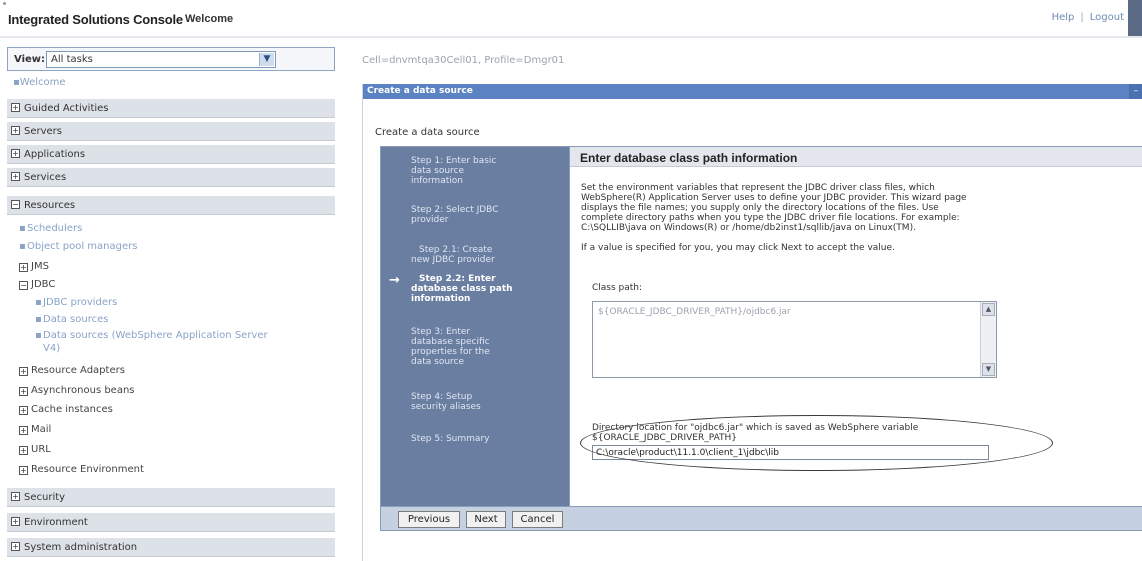 The height and width of the screenshot is (561, 1142). What do you see at coordinates (171, 177) in the screenshot?
I see `nav-services: + Services` at bounding box center [171, 177].